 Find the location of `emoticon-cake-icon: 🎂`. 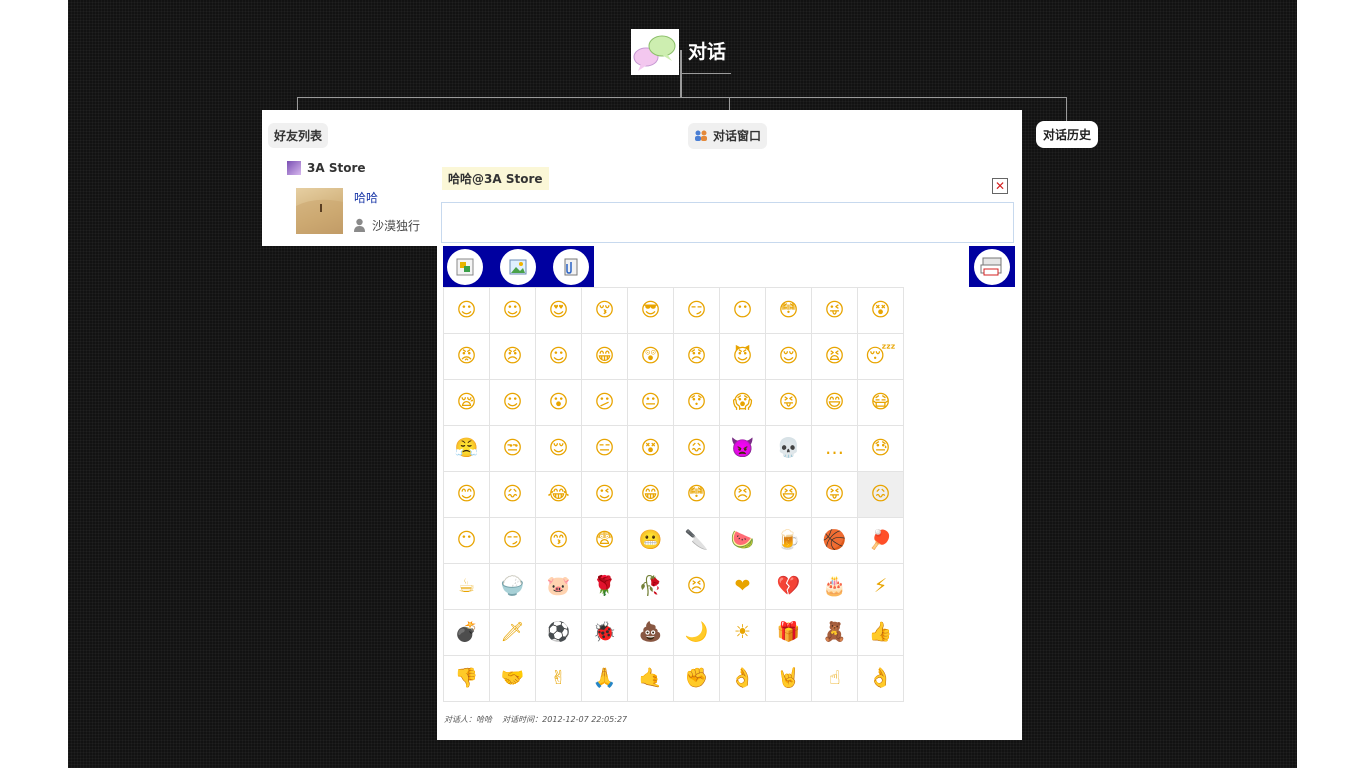

emoticon-cake-icon: 🎂 is located at coordinates (835, 587).